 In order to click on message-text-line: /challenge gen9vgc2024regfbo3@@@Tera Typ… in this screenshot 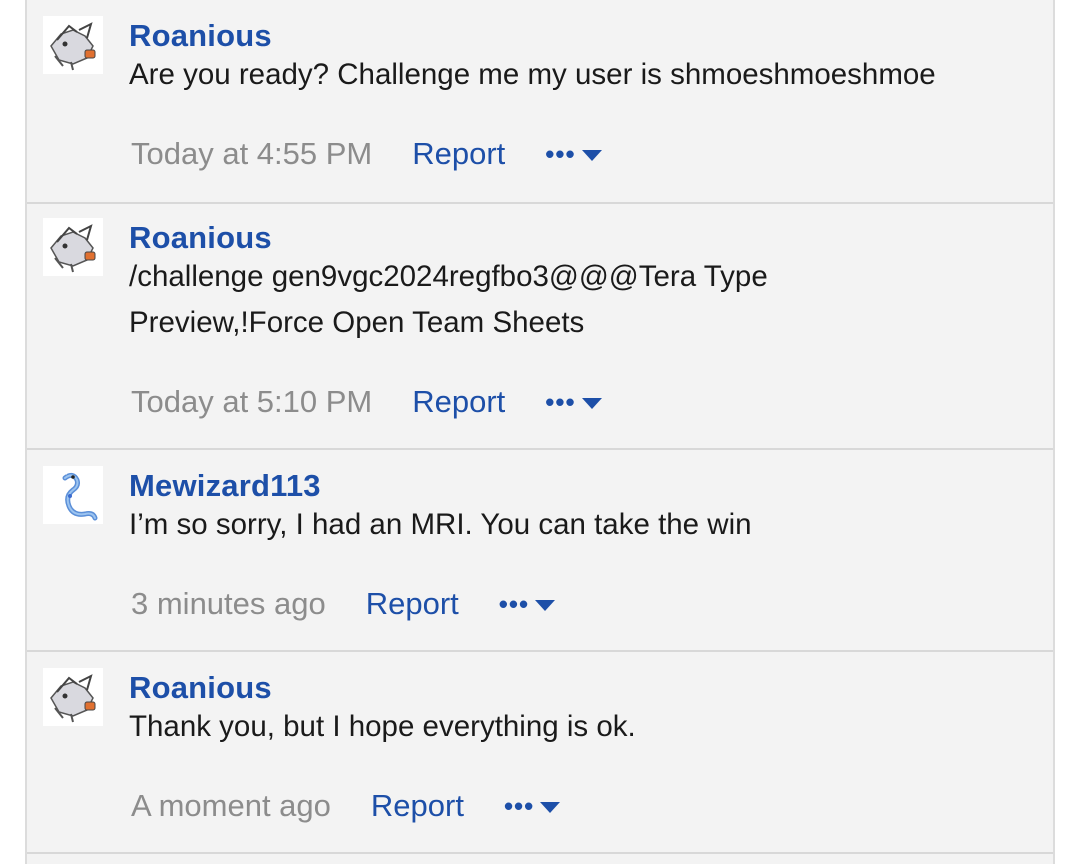, I will do `click(448, 276)`.